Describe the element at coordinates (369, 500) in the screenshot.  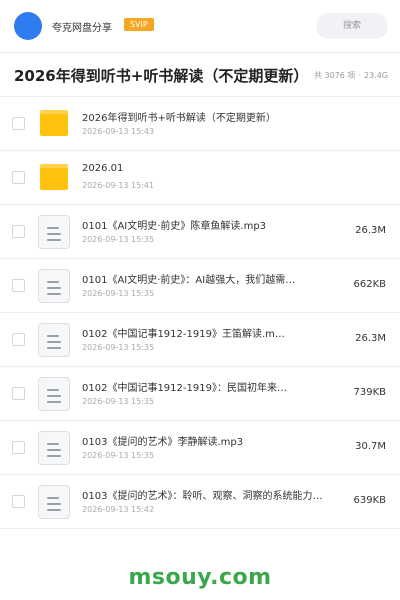
I see `file-size: 639KB` at that location.